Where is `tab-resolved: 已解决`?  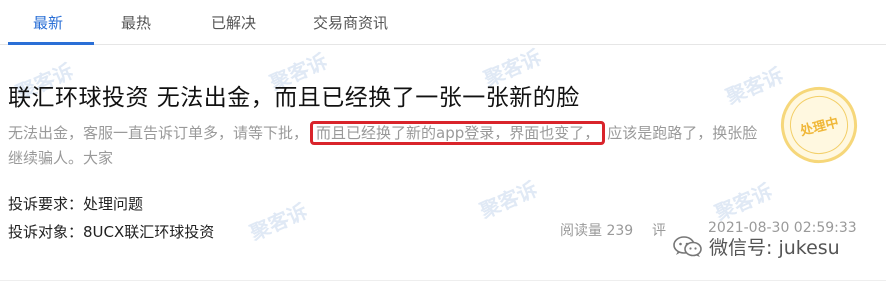 tab-resolved: 已解决 is located at coordinates (233, 22).